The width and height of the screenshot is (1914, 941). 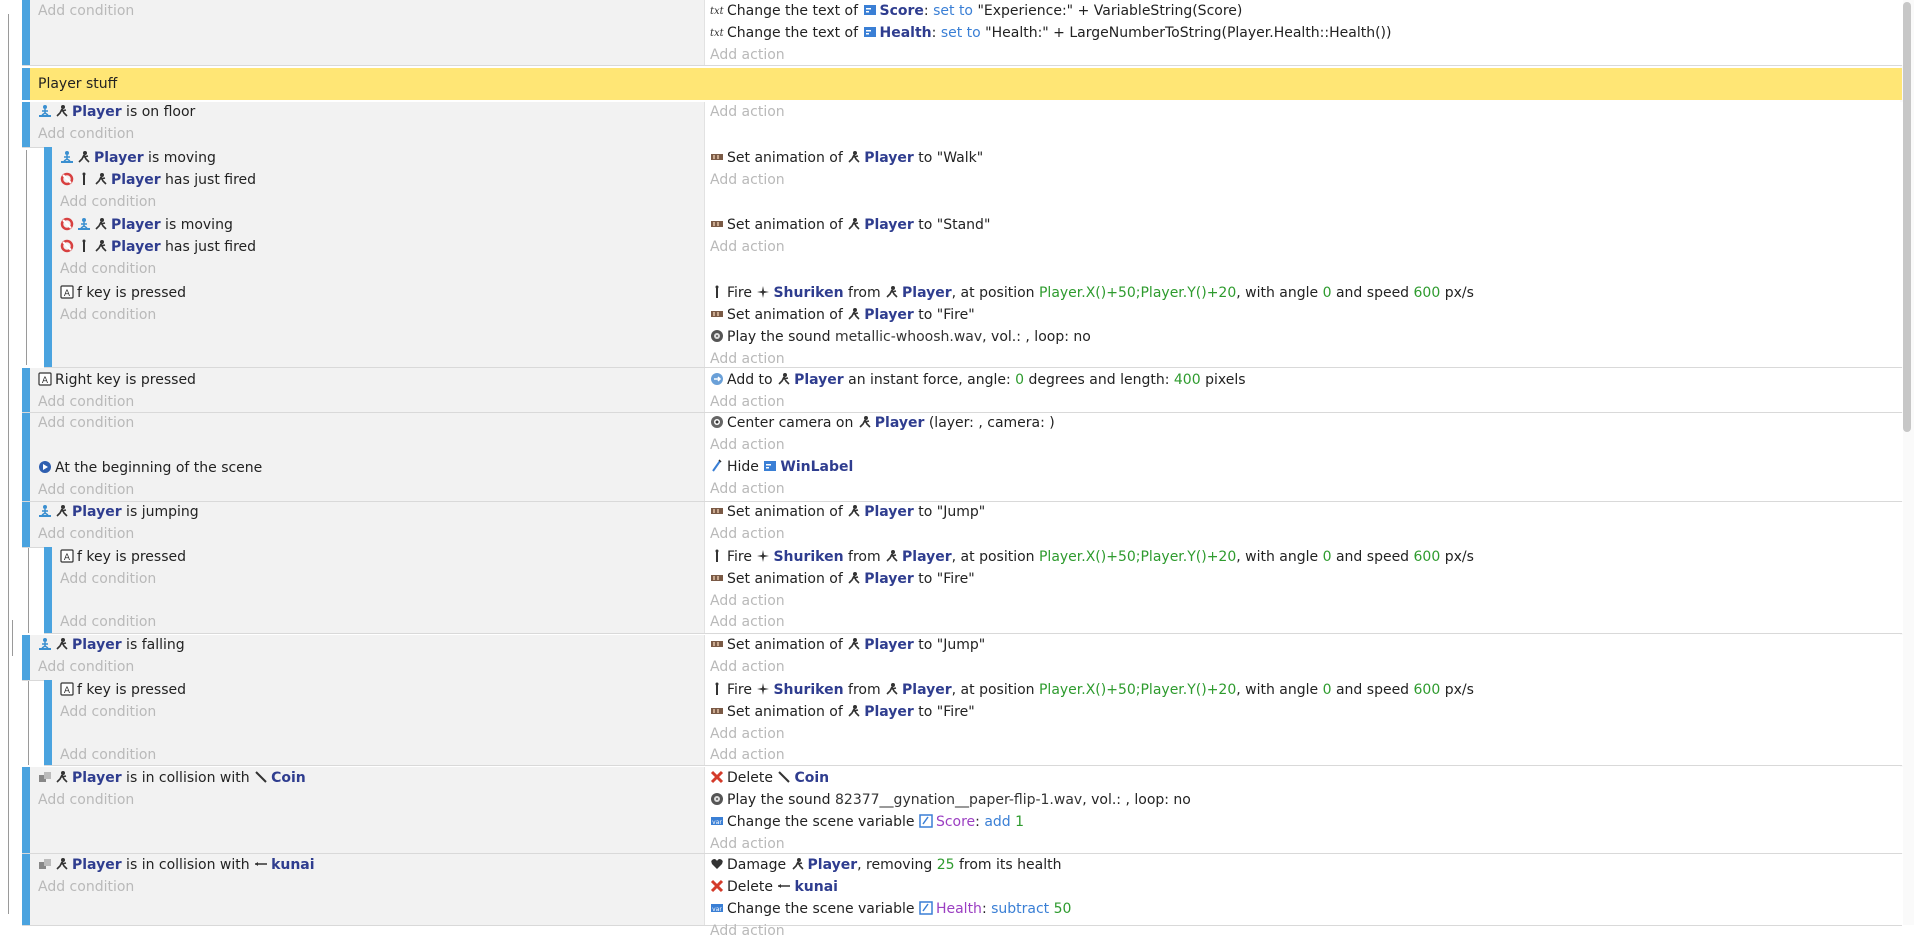 What do you see at coordinates (1457, 690) in the screenshot?
I see `action-text: px/s` at bounding box center [1457, 690].